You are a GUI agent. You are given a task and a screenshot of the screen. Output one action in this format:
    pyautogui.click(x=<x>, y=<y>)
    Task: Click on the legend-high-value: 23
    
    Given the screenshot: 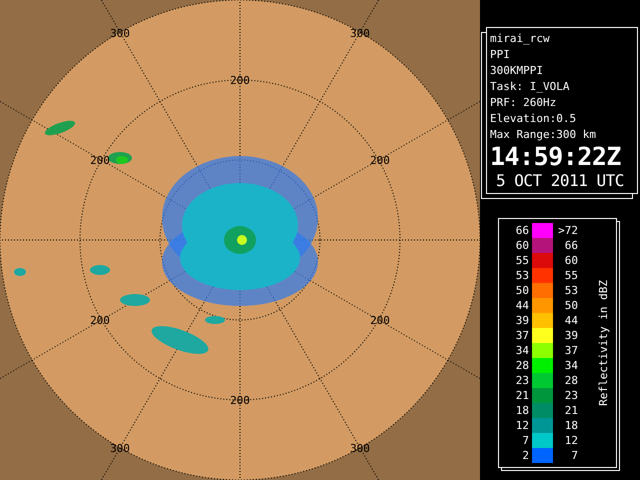 What is the action you would take?
    pyautogui.click(x=571, y=395)
    